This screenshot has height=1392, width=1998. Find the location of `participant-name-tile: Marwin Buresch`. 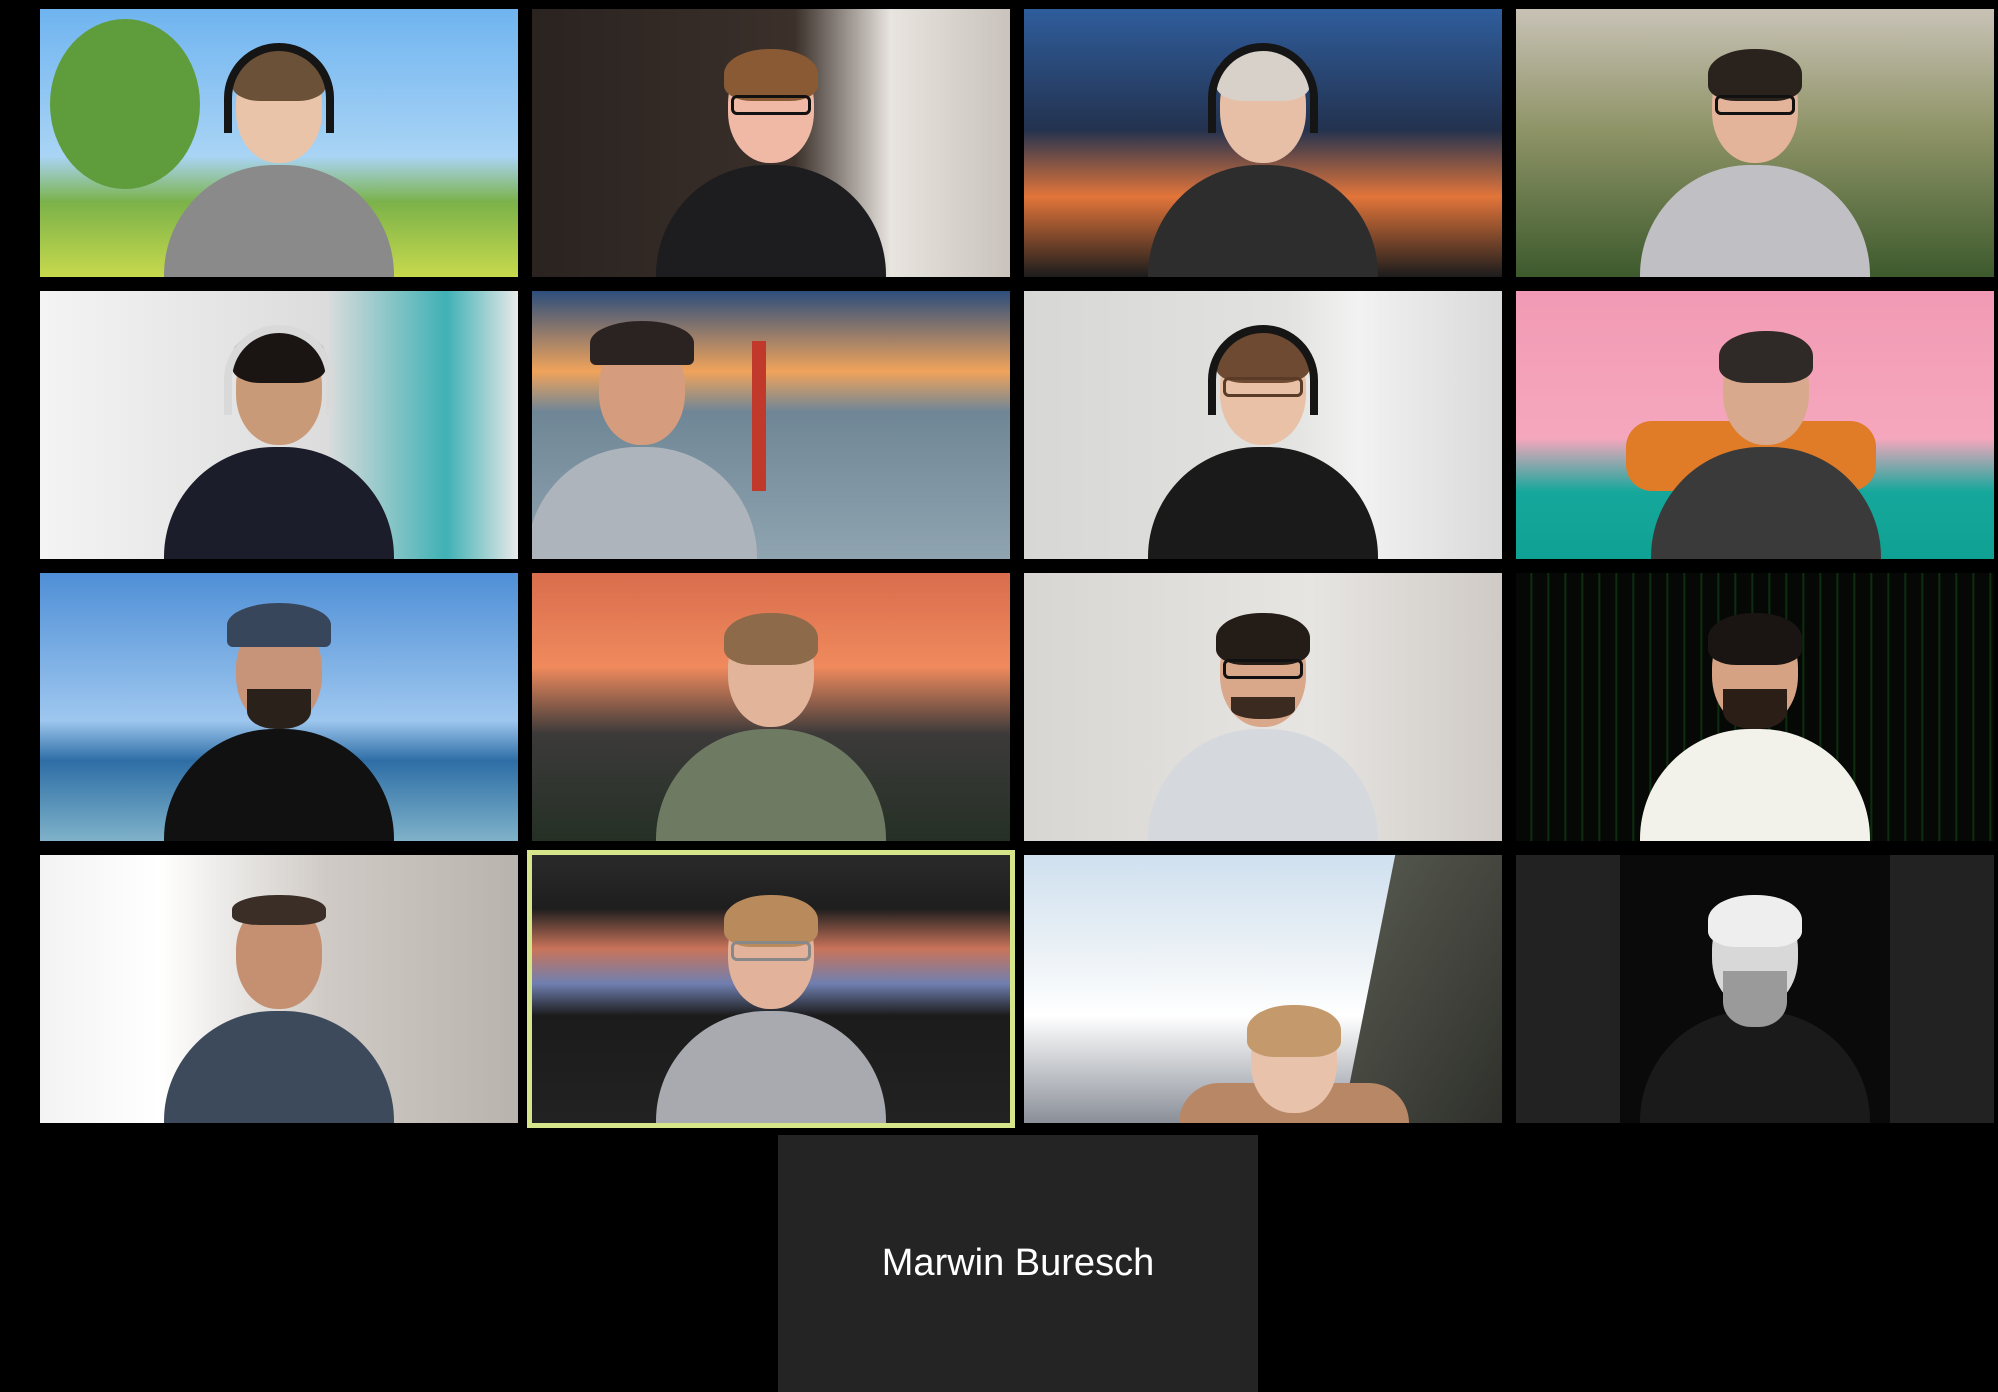

participant-name-tile: Marwin Buresch is located at coordinates (1018, 1263).